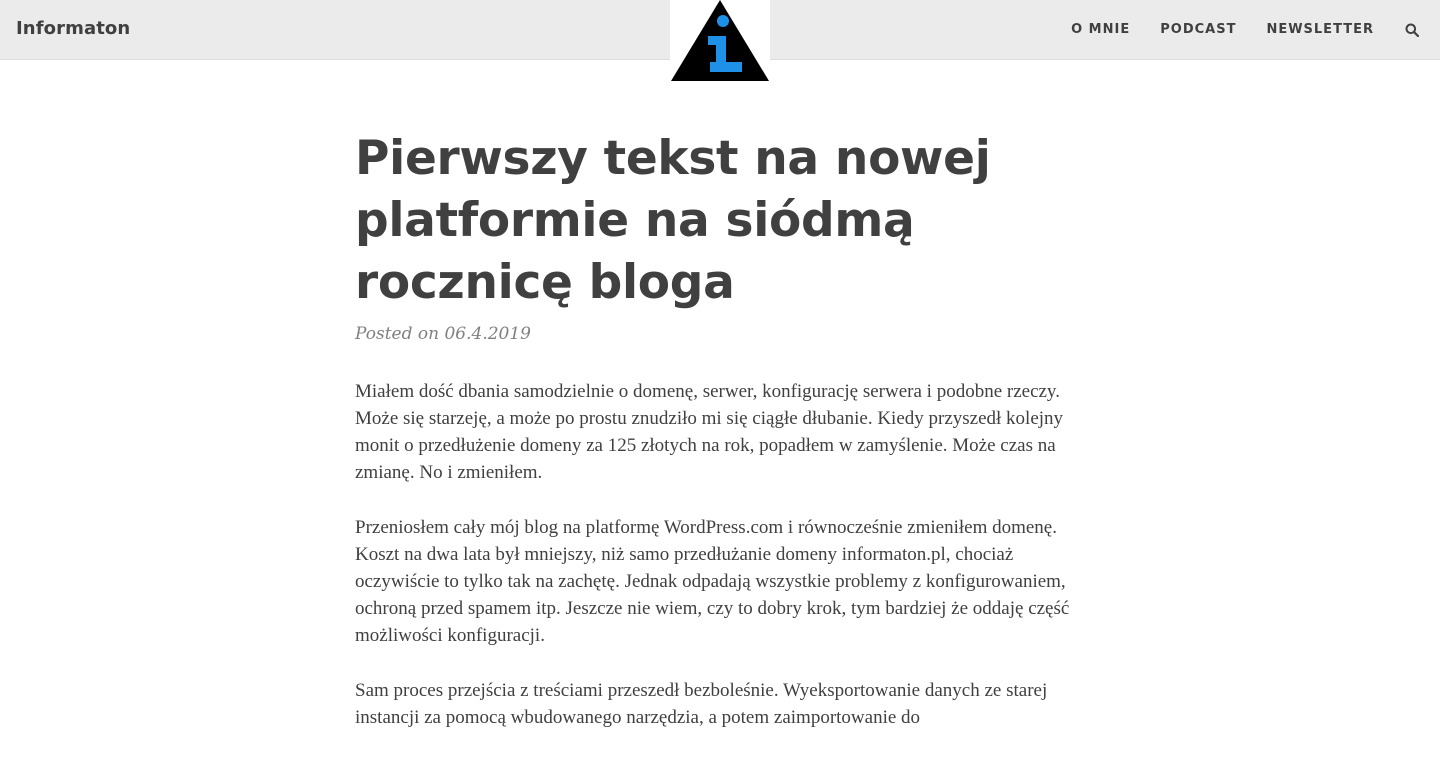 The width and height of the screenshot is (1440, 759). I want to click on search-button, so click(1412, 30).